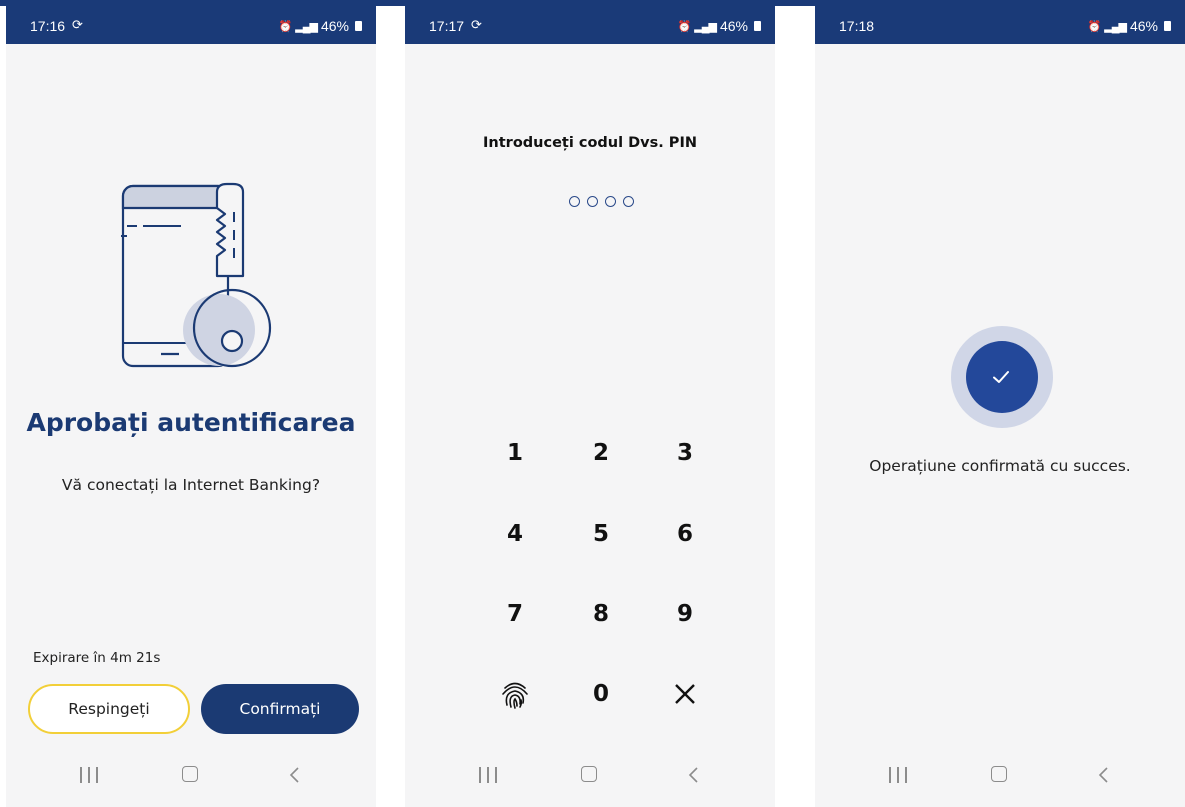 The width and height of the screenshot is (1185, 807). What do you see at coordinates (48, 26) in the screenshot?
I see `status-time: 17:16` at bounding box center [48, 26].